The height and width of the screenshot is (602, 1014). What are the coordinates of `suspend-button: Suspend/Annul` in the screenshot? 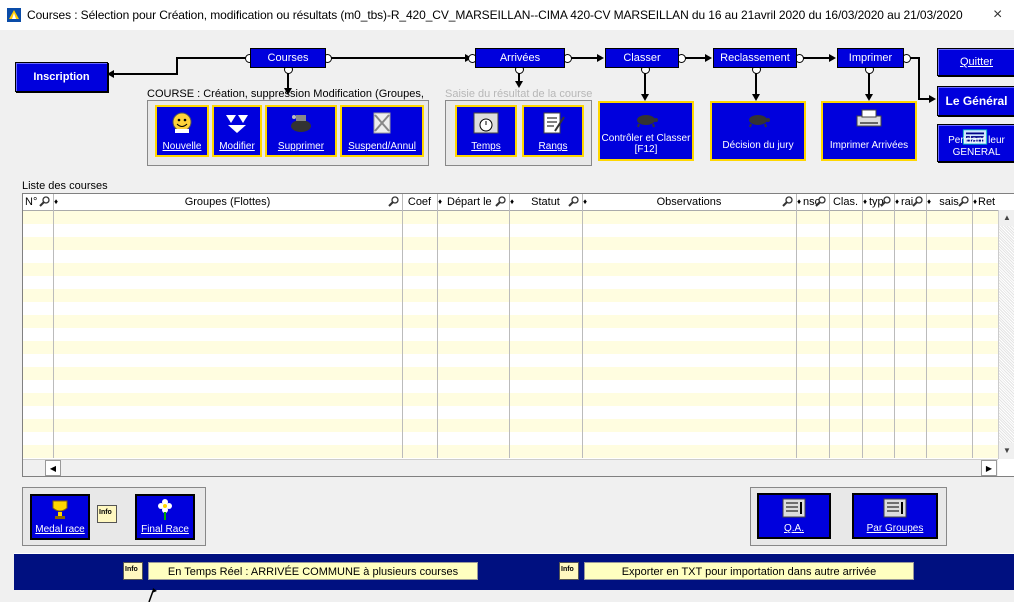 It's located at (382, 131).